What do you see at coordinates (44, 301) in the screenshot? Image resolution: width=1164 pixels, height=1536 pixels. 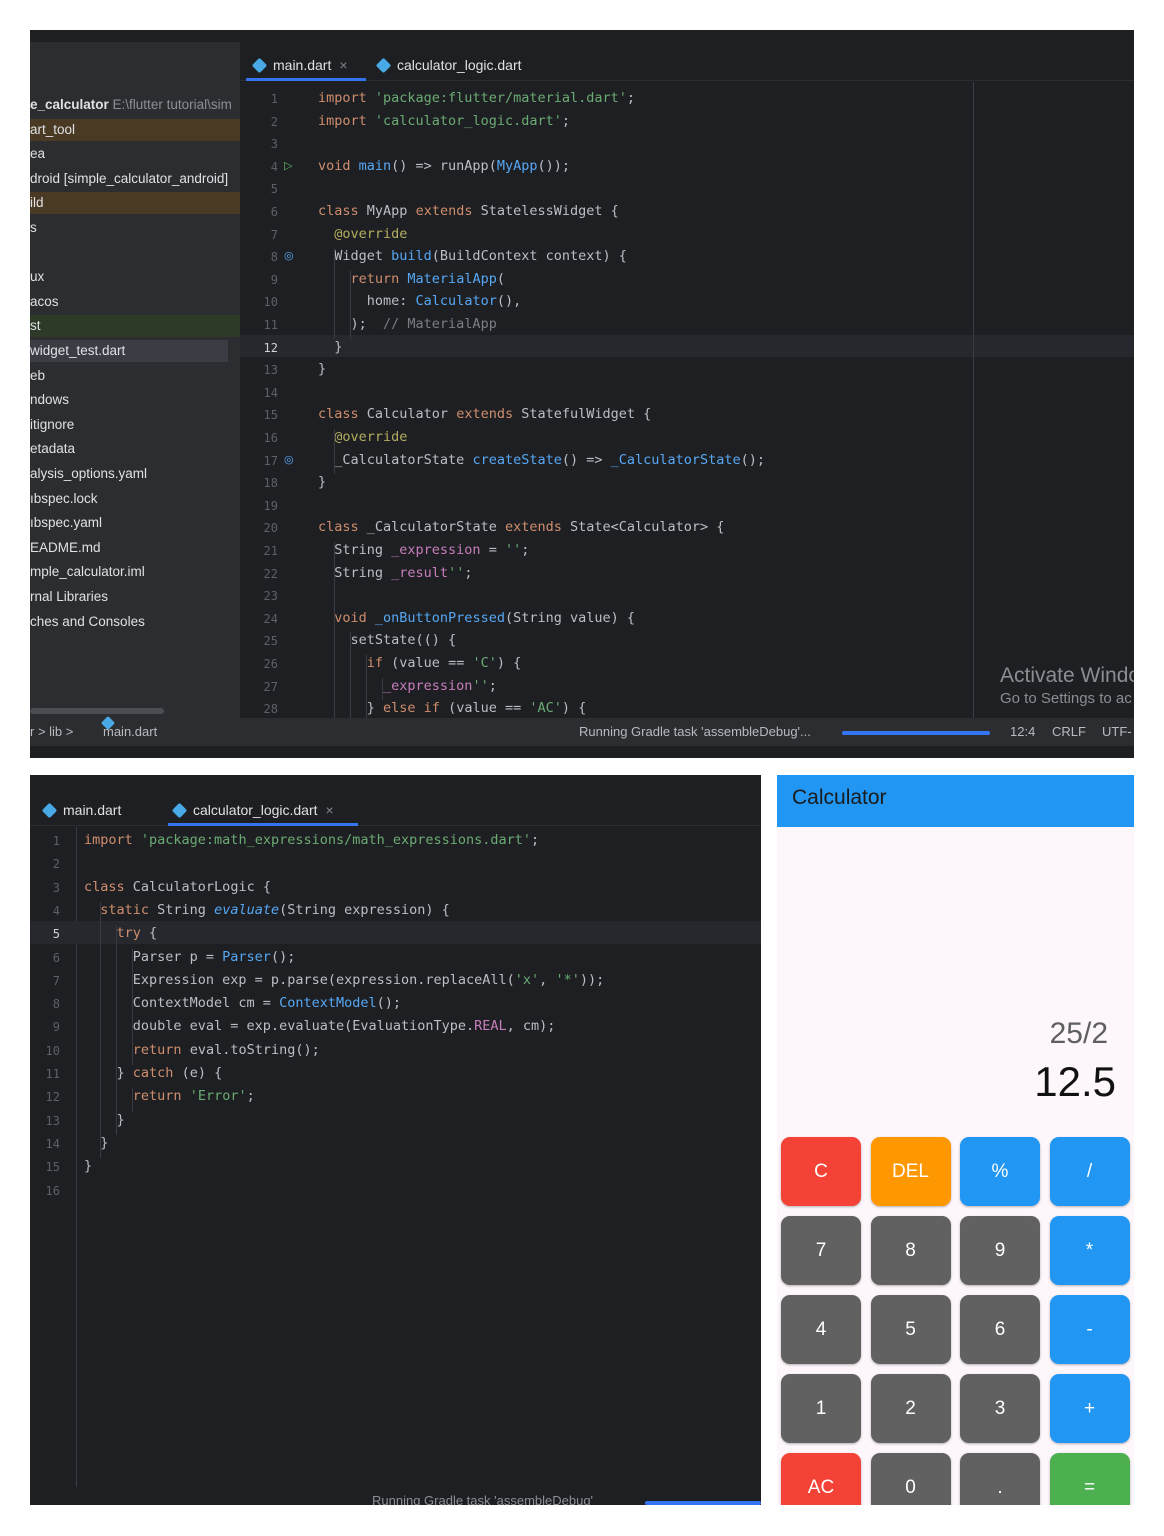 I see `tree-item-label: acos` at bounding box center [44, 301].